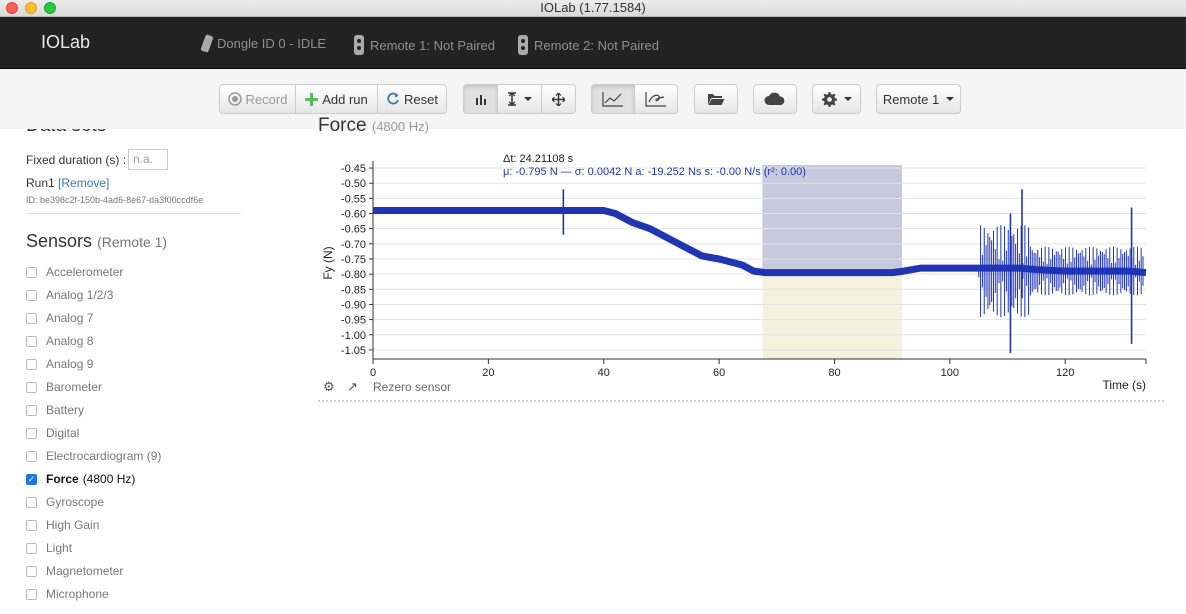  I want to click on y-tick-label: -0.65, so click(353, 230).